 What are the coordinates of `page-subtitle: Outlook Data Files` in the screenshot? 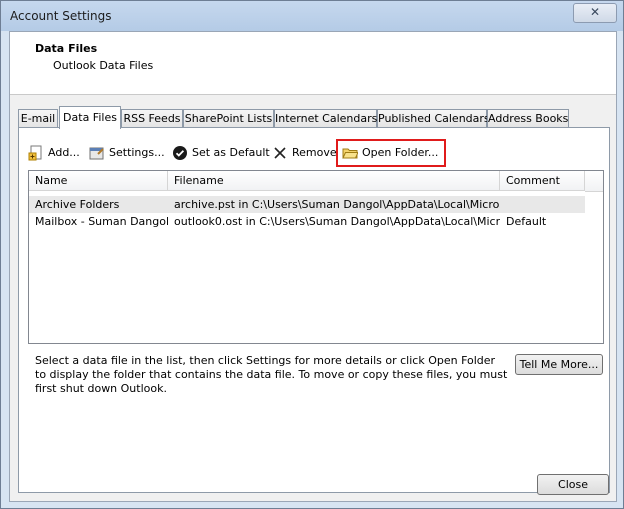 It's located at (103, 65).